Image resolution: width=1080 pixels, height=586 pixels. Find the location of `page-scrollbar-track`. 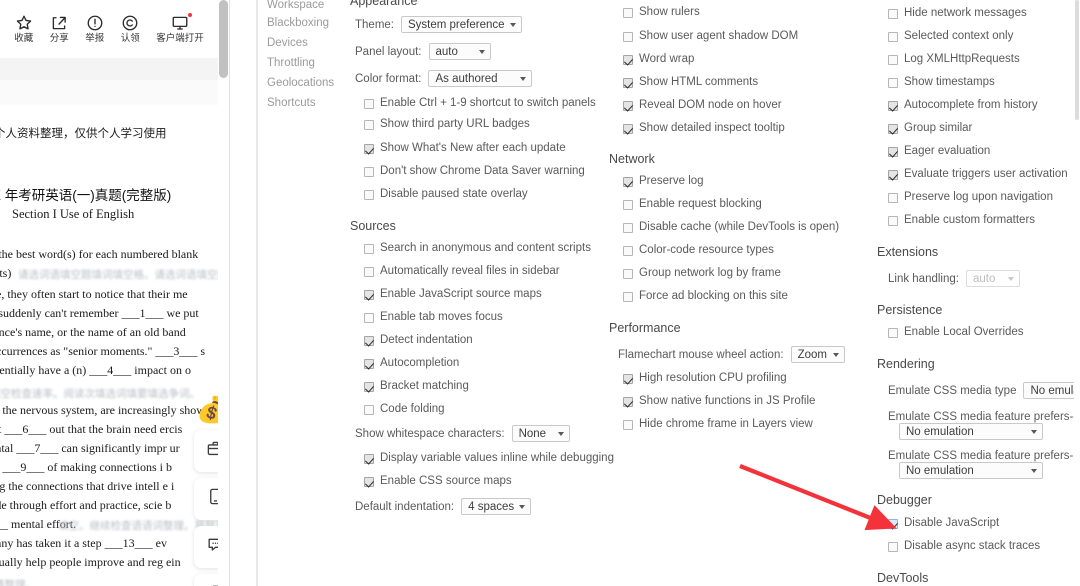

page-scrollbar-track is located at coordinates (223, 293).